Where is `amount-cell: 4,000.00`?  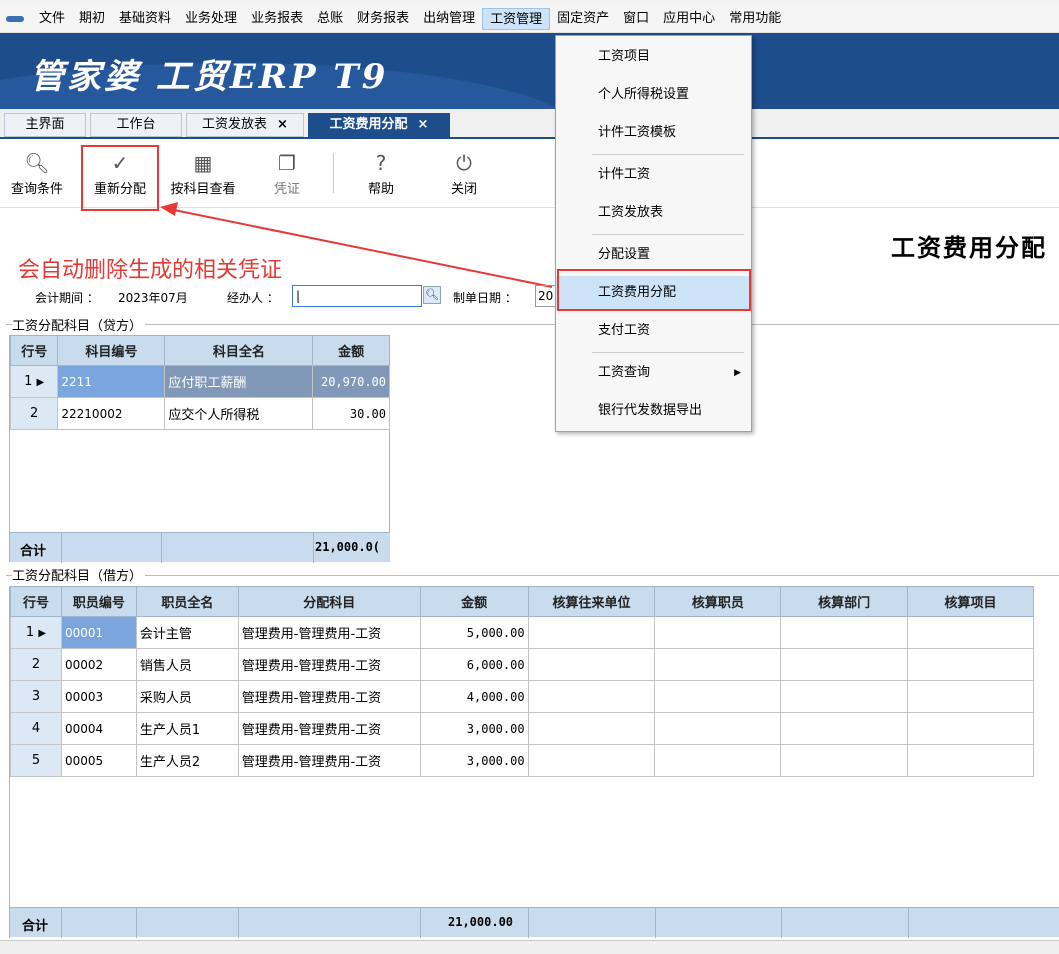
amount-cell: 4,000.00 is located at coordinates (474, 696).